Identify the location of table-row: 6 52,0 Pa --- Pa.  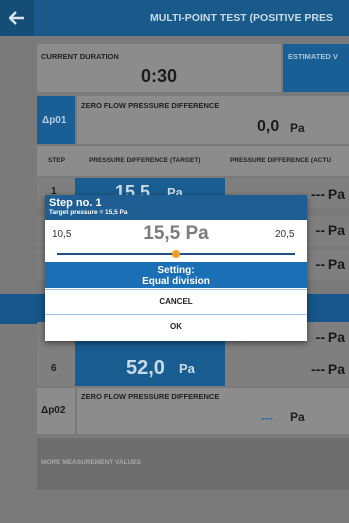
(193, 369).